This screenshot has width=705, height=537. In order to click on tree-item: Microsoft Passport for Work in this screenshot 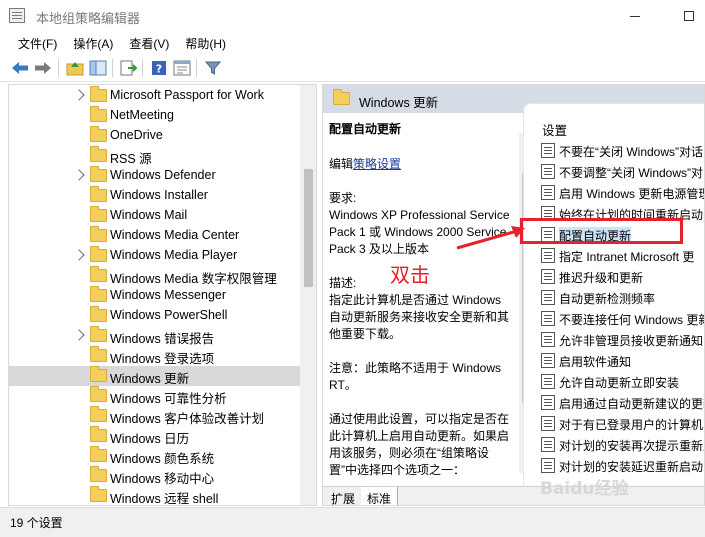, I will do `click(155, 96)`.